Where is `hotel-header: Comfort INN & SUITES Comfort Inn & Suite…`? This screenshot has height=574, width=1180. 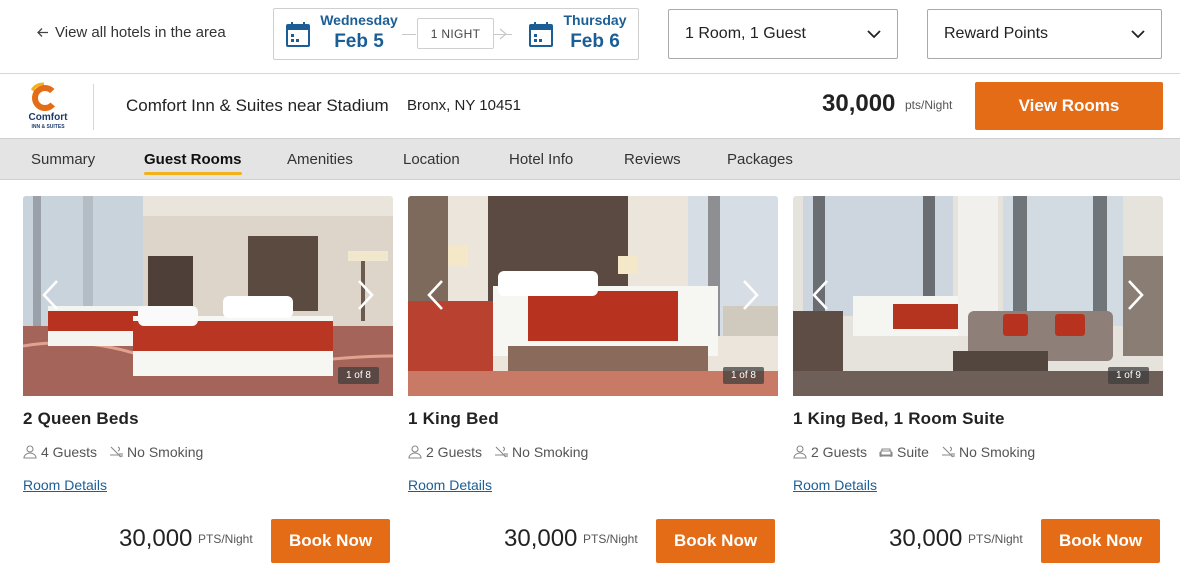
hotel-header: Comfort INN & SUITES Comfort Inn & Suite… is located at coordinates (590, 106).